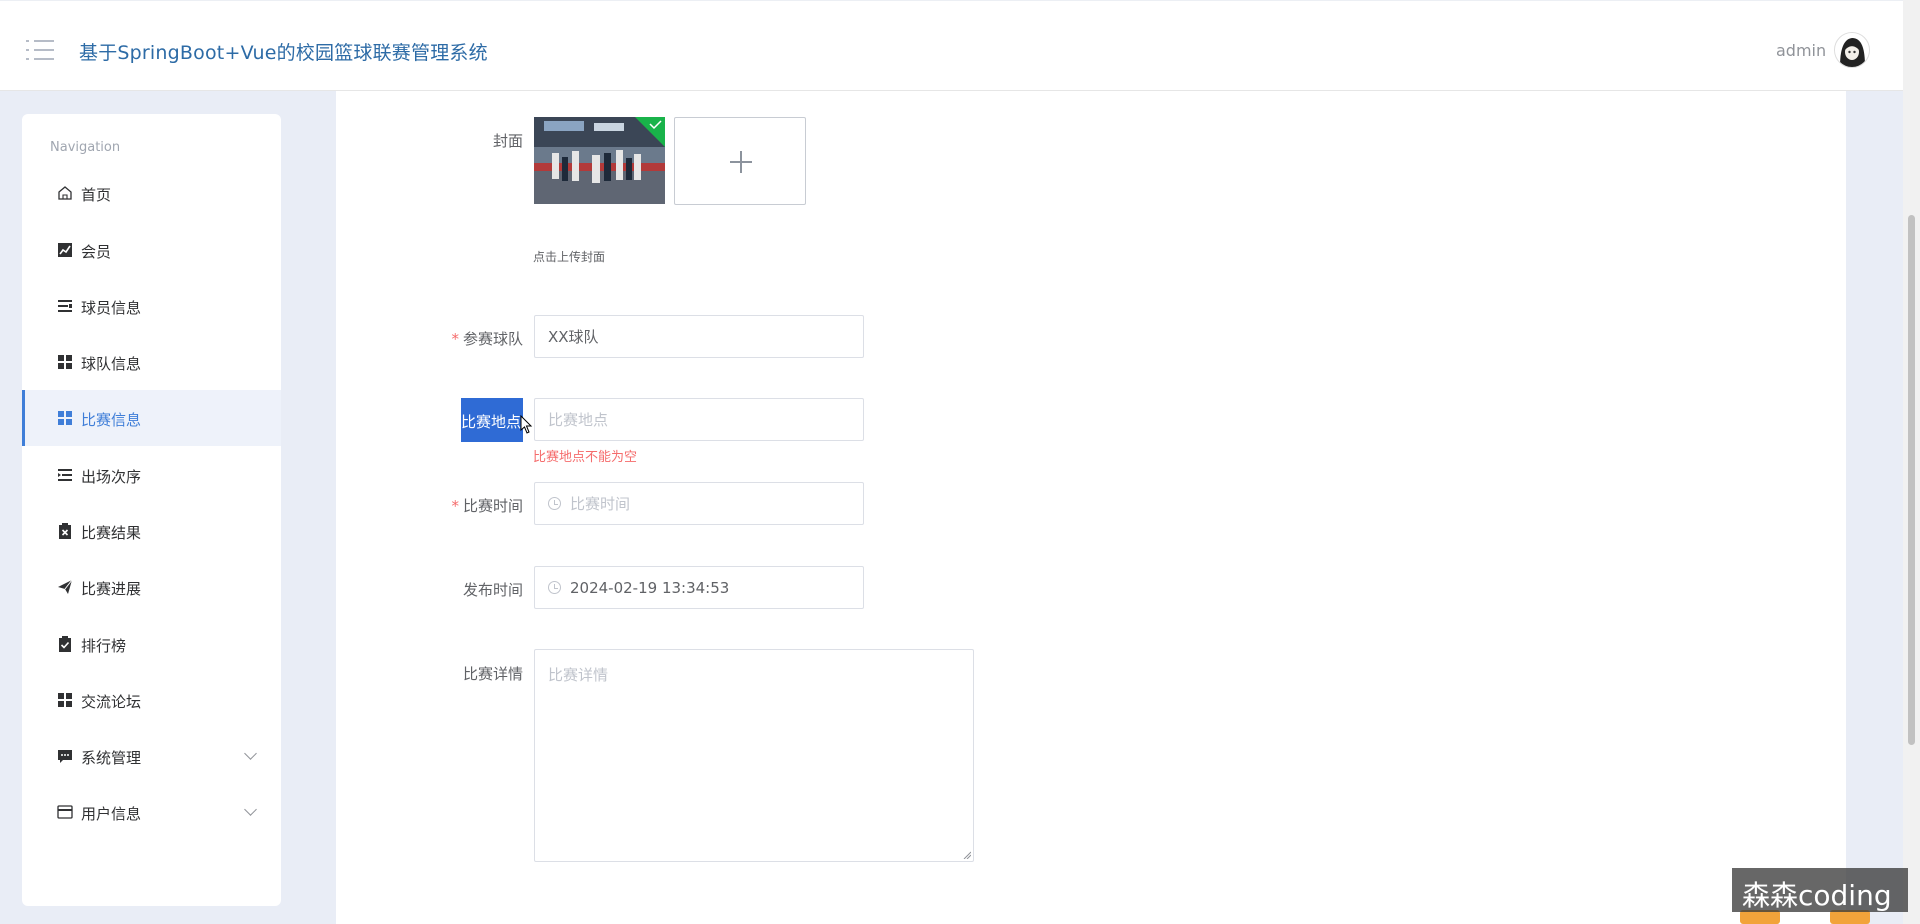 The image size is (1920, 924). I want to click on details-label: 比赛详情, so click(492, 674).